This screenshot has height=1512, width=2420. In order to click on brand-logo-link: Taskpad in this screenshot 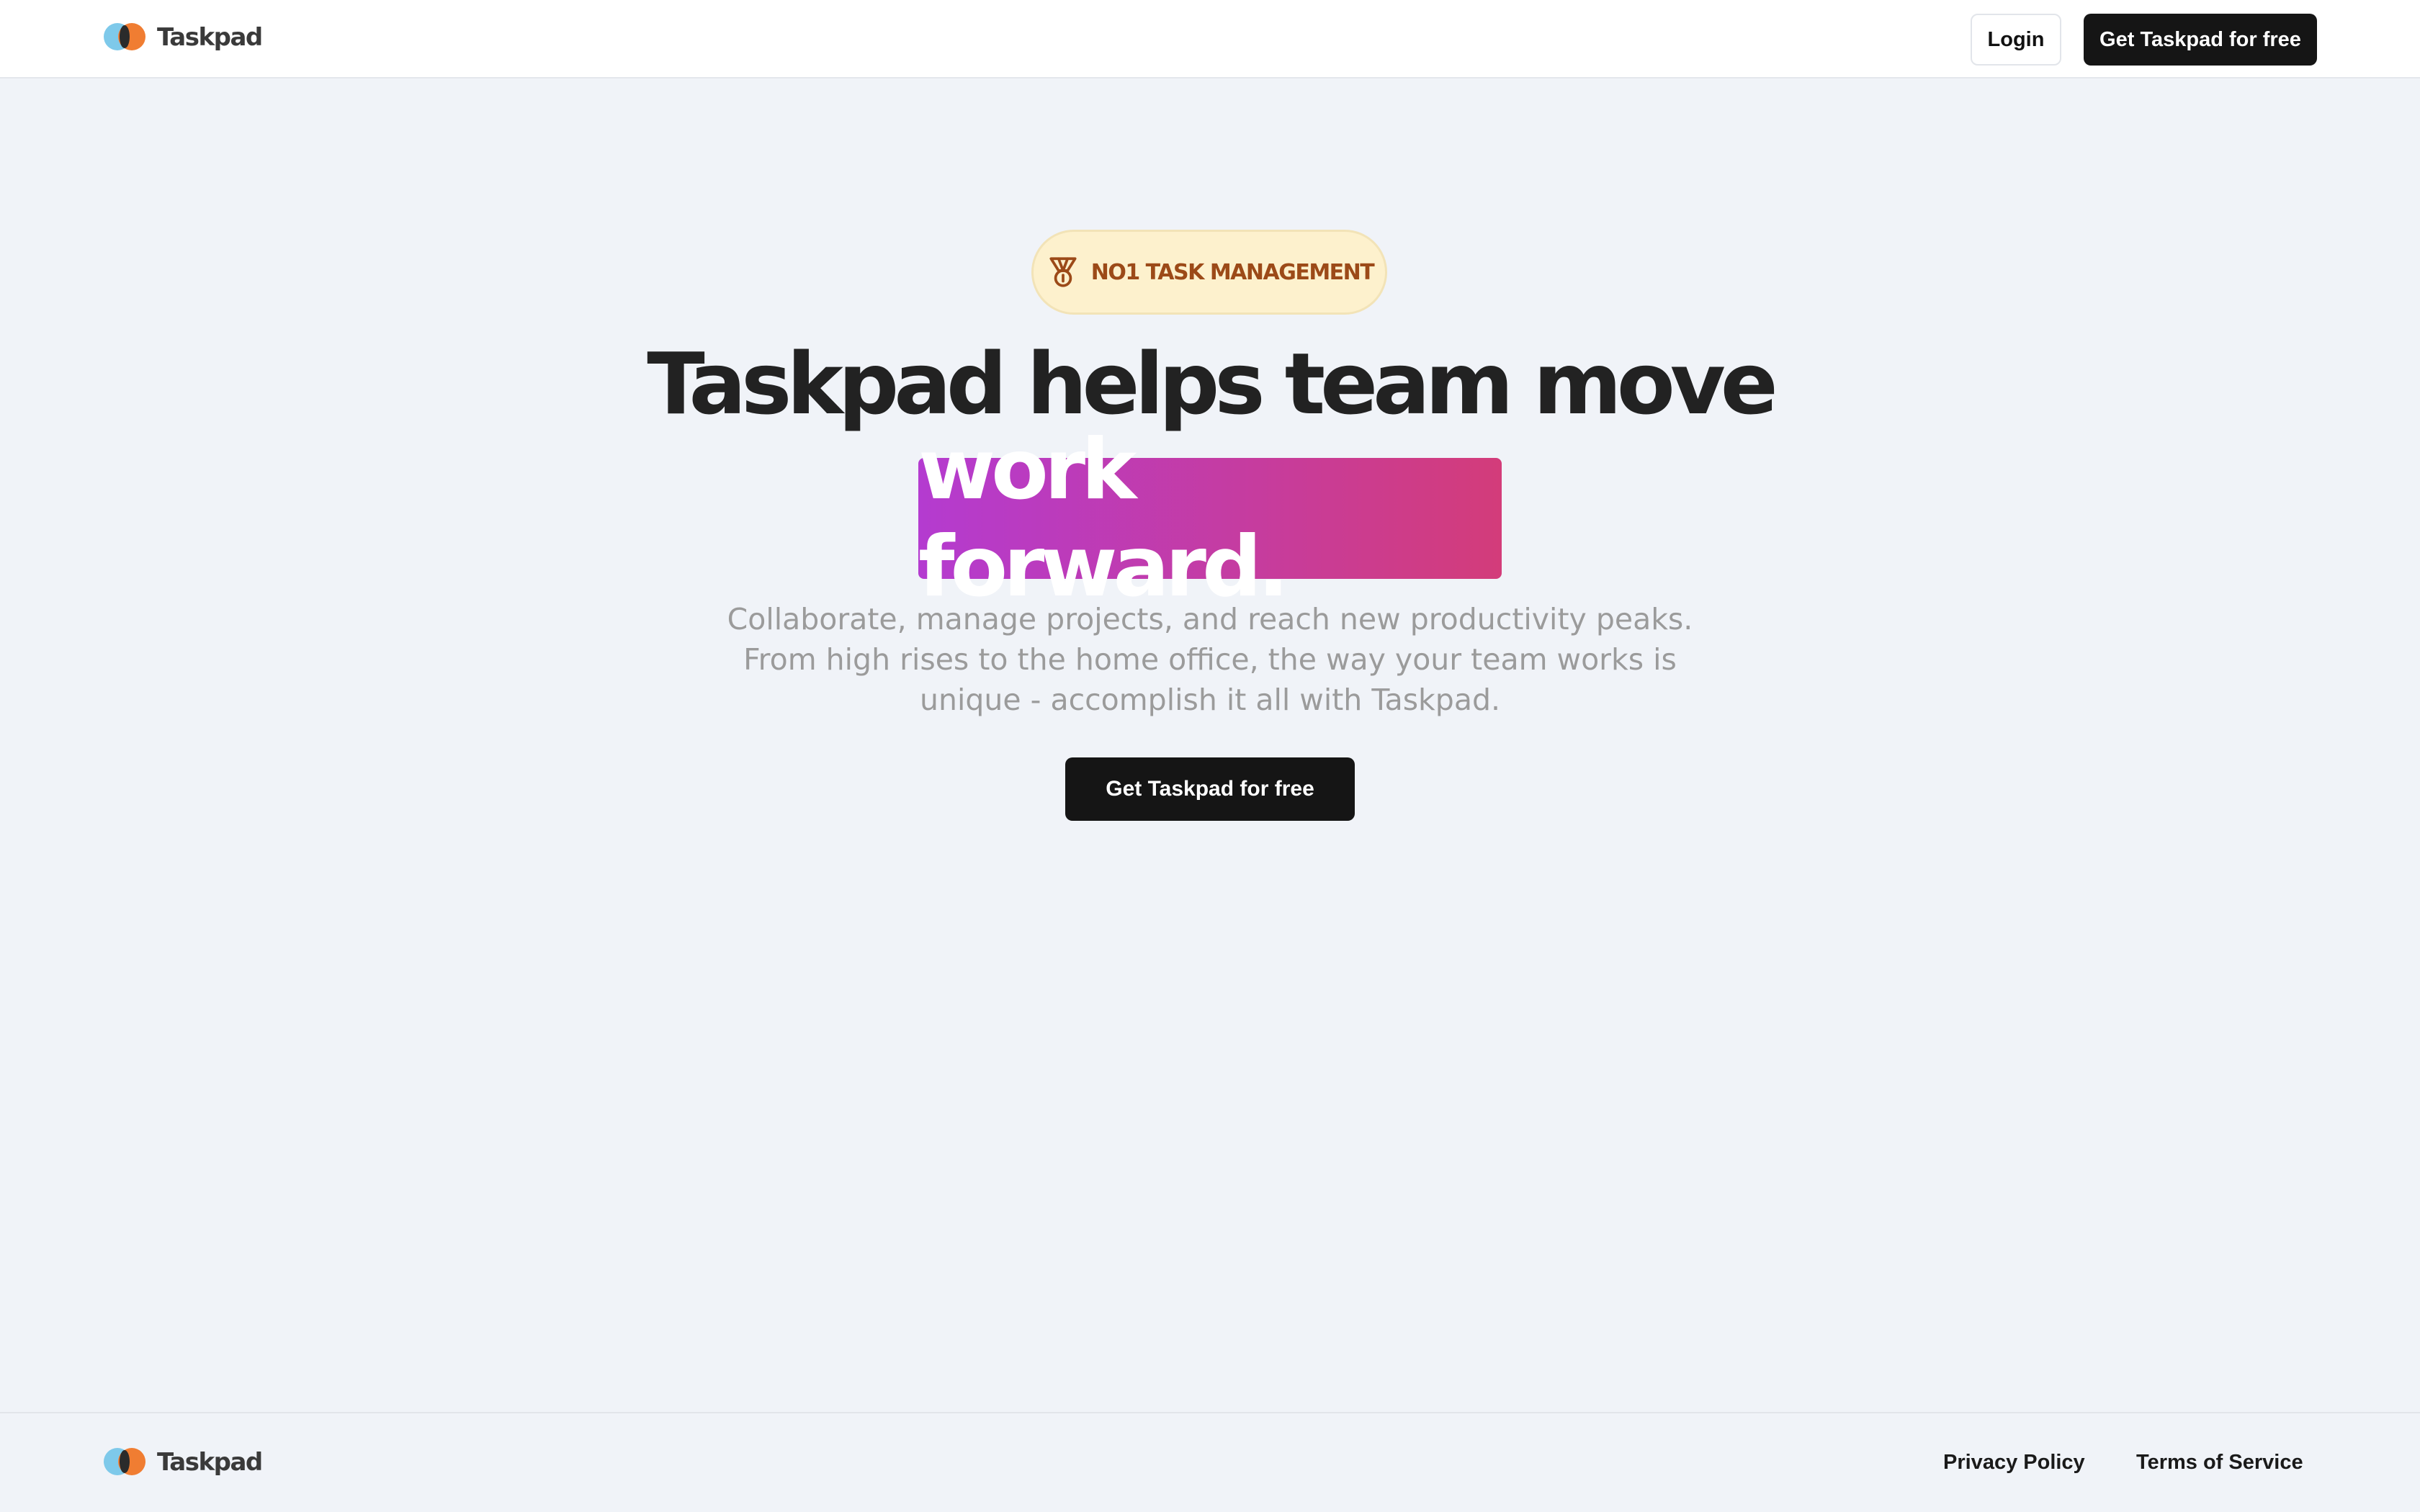, I will do `click(183, 37)`.